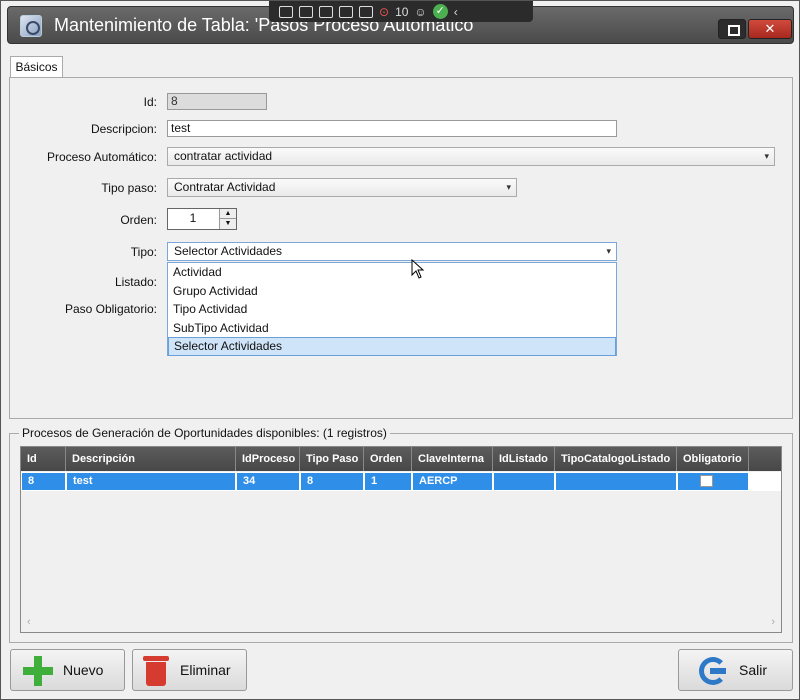  What do you see at coordinates (732, 29) in the screenshot?
I see `maximize-button` at bounding box center [732, 29].